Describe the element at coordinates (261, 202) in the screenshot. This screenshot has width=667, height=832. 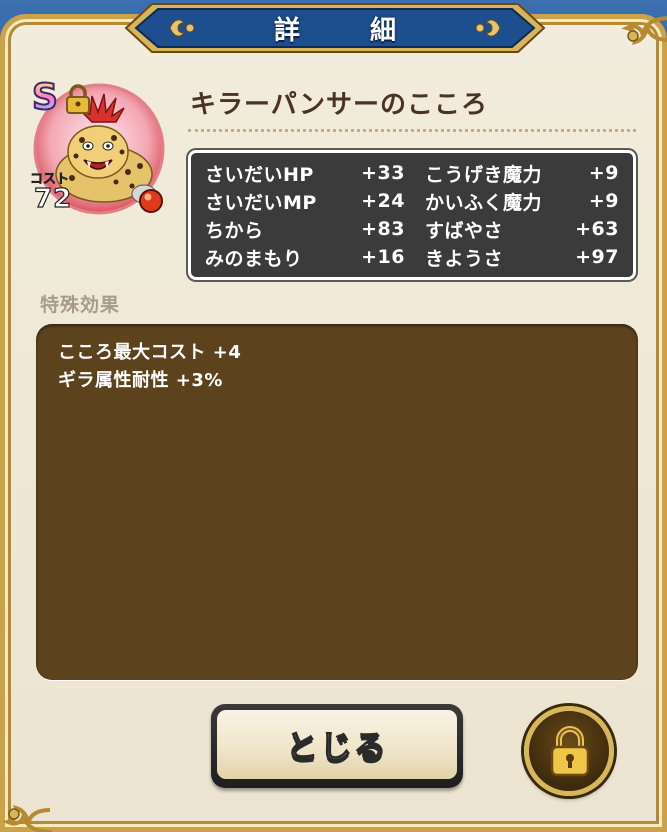
I see `stat-name: さいだいMP` at that location.